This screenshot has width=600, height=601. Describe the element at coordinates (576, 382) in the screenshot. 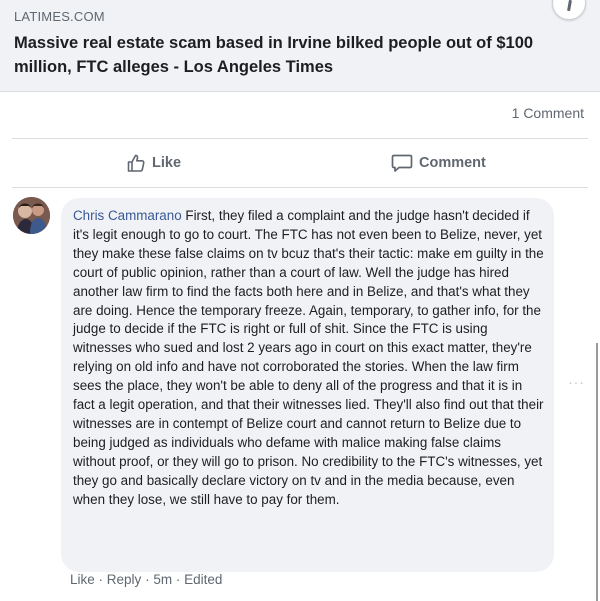

I see `more-options-icon: ···` at that location.